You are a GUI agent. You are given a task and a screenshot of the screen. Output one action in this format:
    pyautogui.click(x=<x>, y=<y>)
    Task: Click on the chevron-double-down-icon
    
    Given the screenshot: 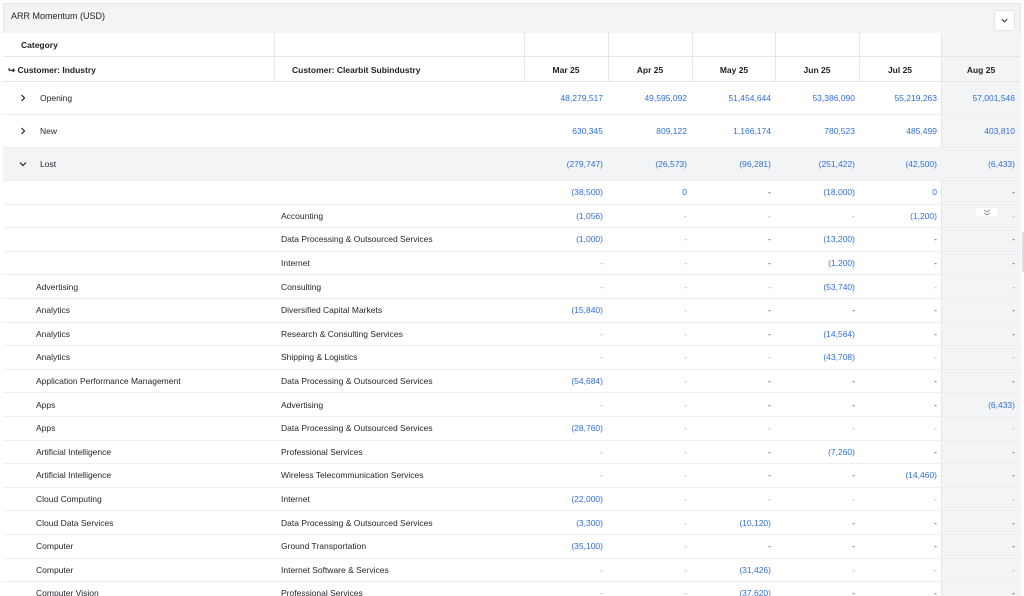 What is the action you would take?
    pyautogui.click(x=987, y=212)
    